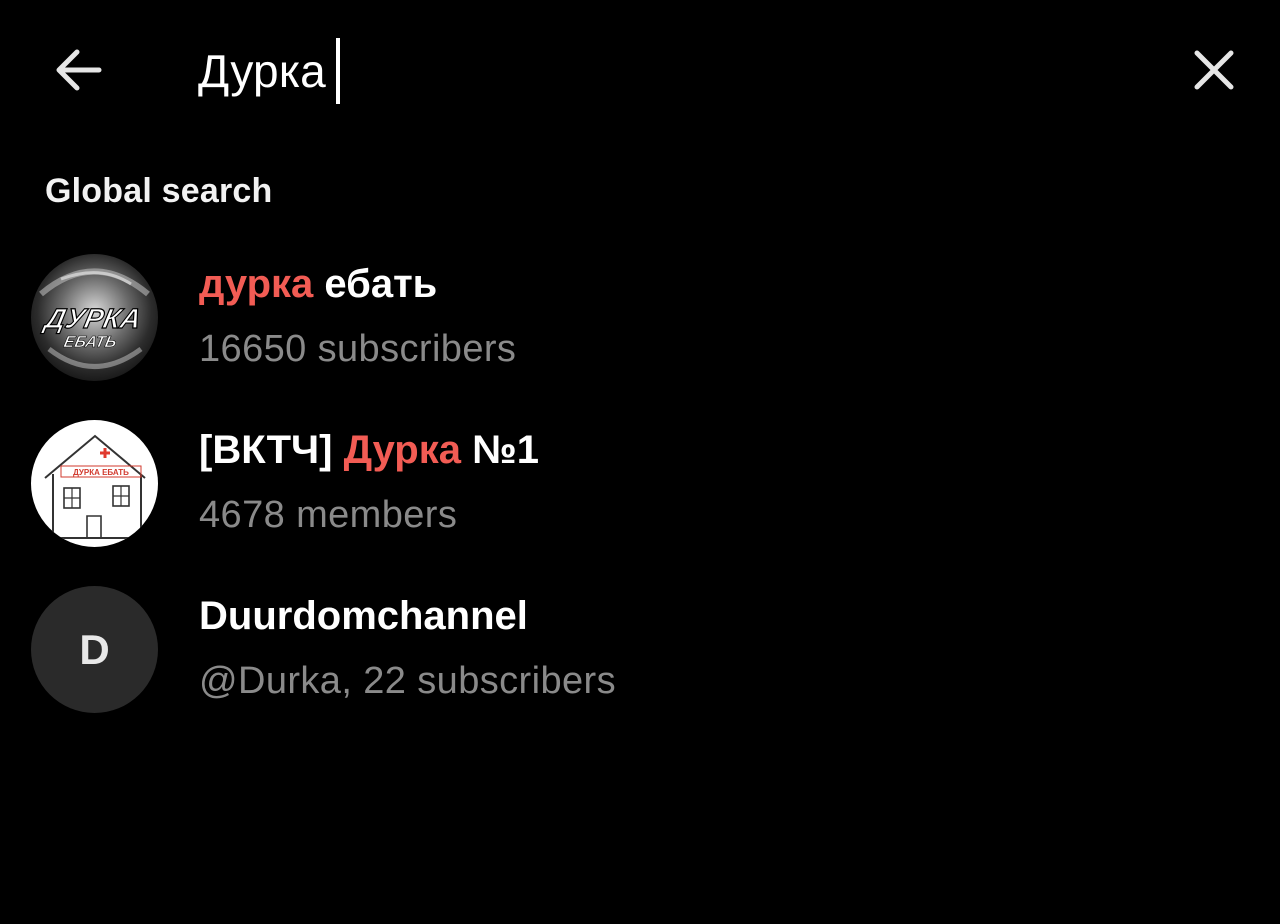  I want to click on close-icon, so click(1214, 70).